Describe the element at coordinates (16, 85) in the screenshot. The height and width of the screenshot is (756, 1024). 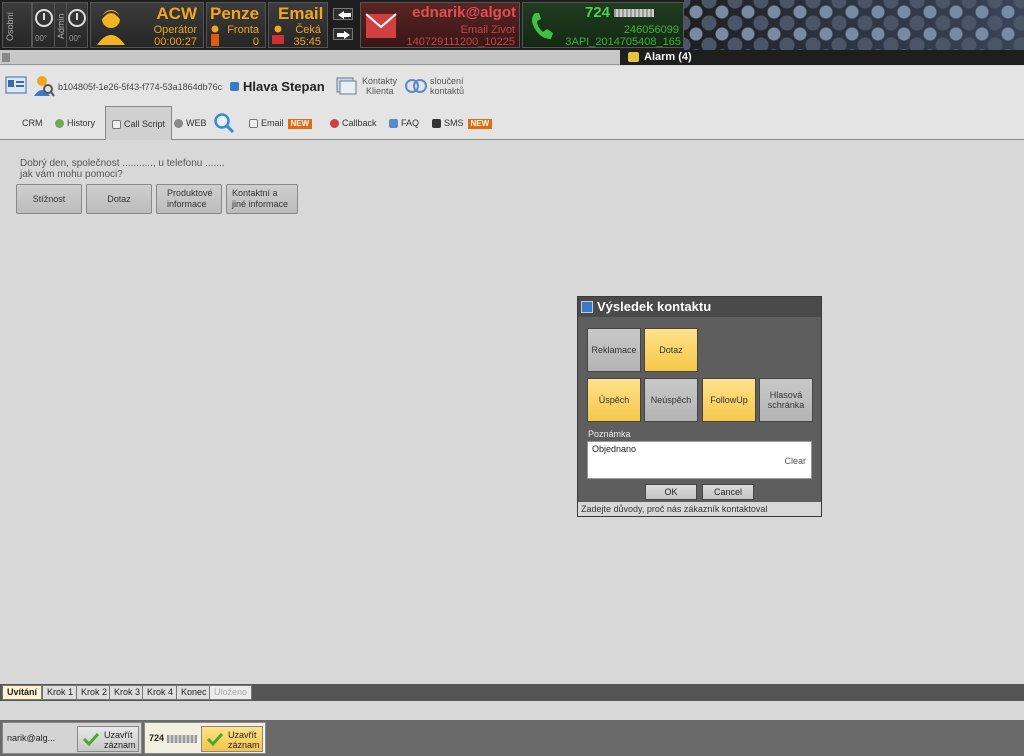
I see `contact-card-icon` at that location.